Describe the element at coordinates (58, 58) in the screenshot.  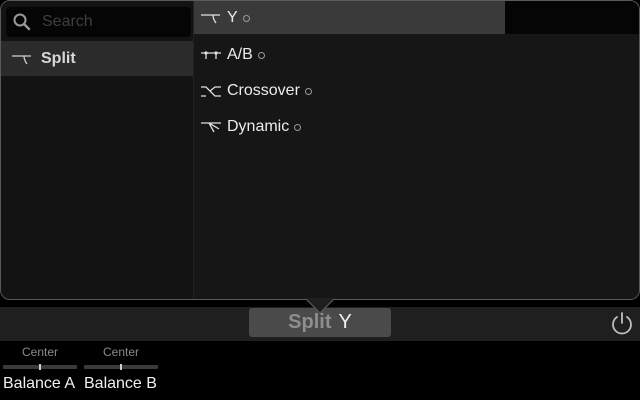
I see `category-label: Split` at that location.